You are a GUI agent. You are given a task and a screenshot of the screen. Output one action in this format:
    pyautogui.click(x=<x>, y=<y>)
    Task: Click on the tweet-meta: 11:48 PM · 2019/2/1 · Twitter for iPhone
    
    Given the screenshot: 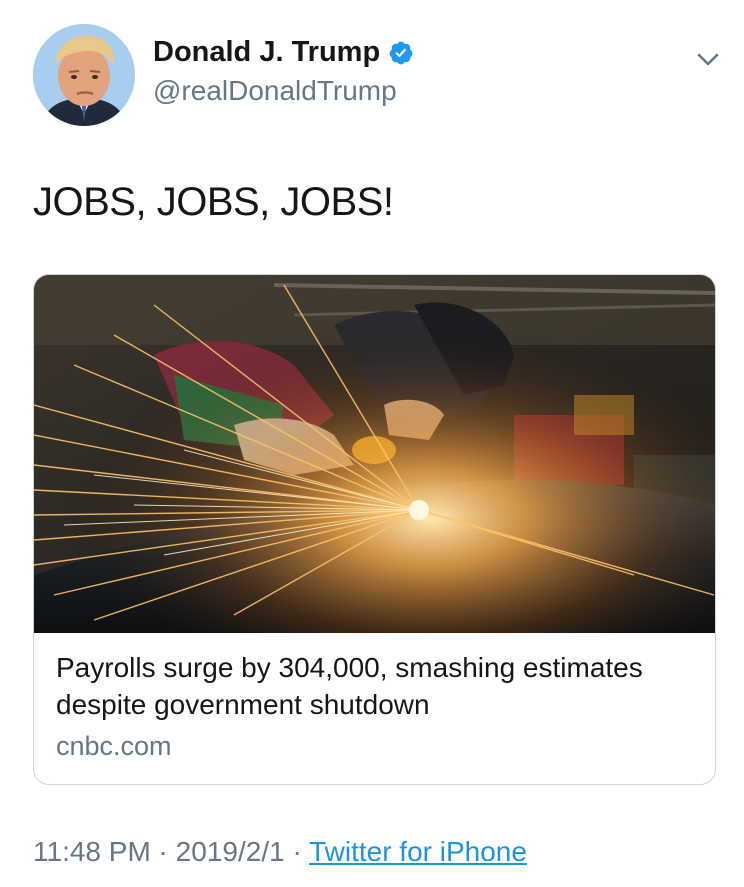 What is the action you would take?
    pyautogui.click(x=280, y=852)
    